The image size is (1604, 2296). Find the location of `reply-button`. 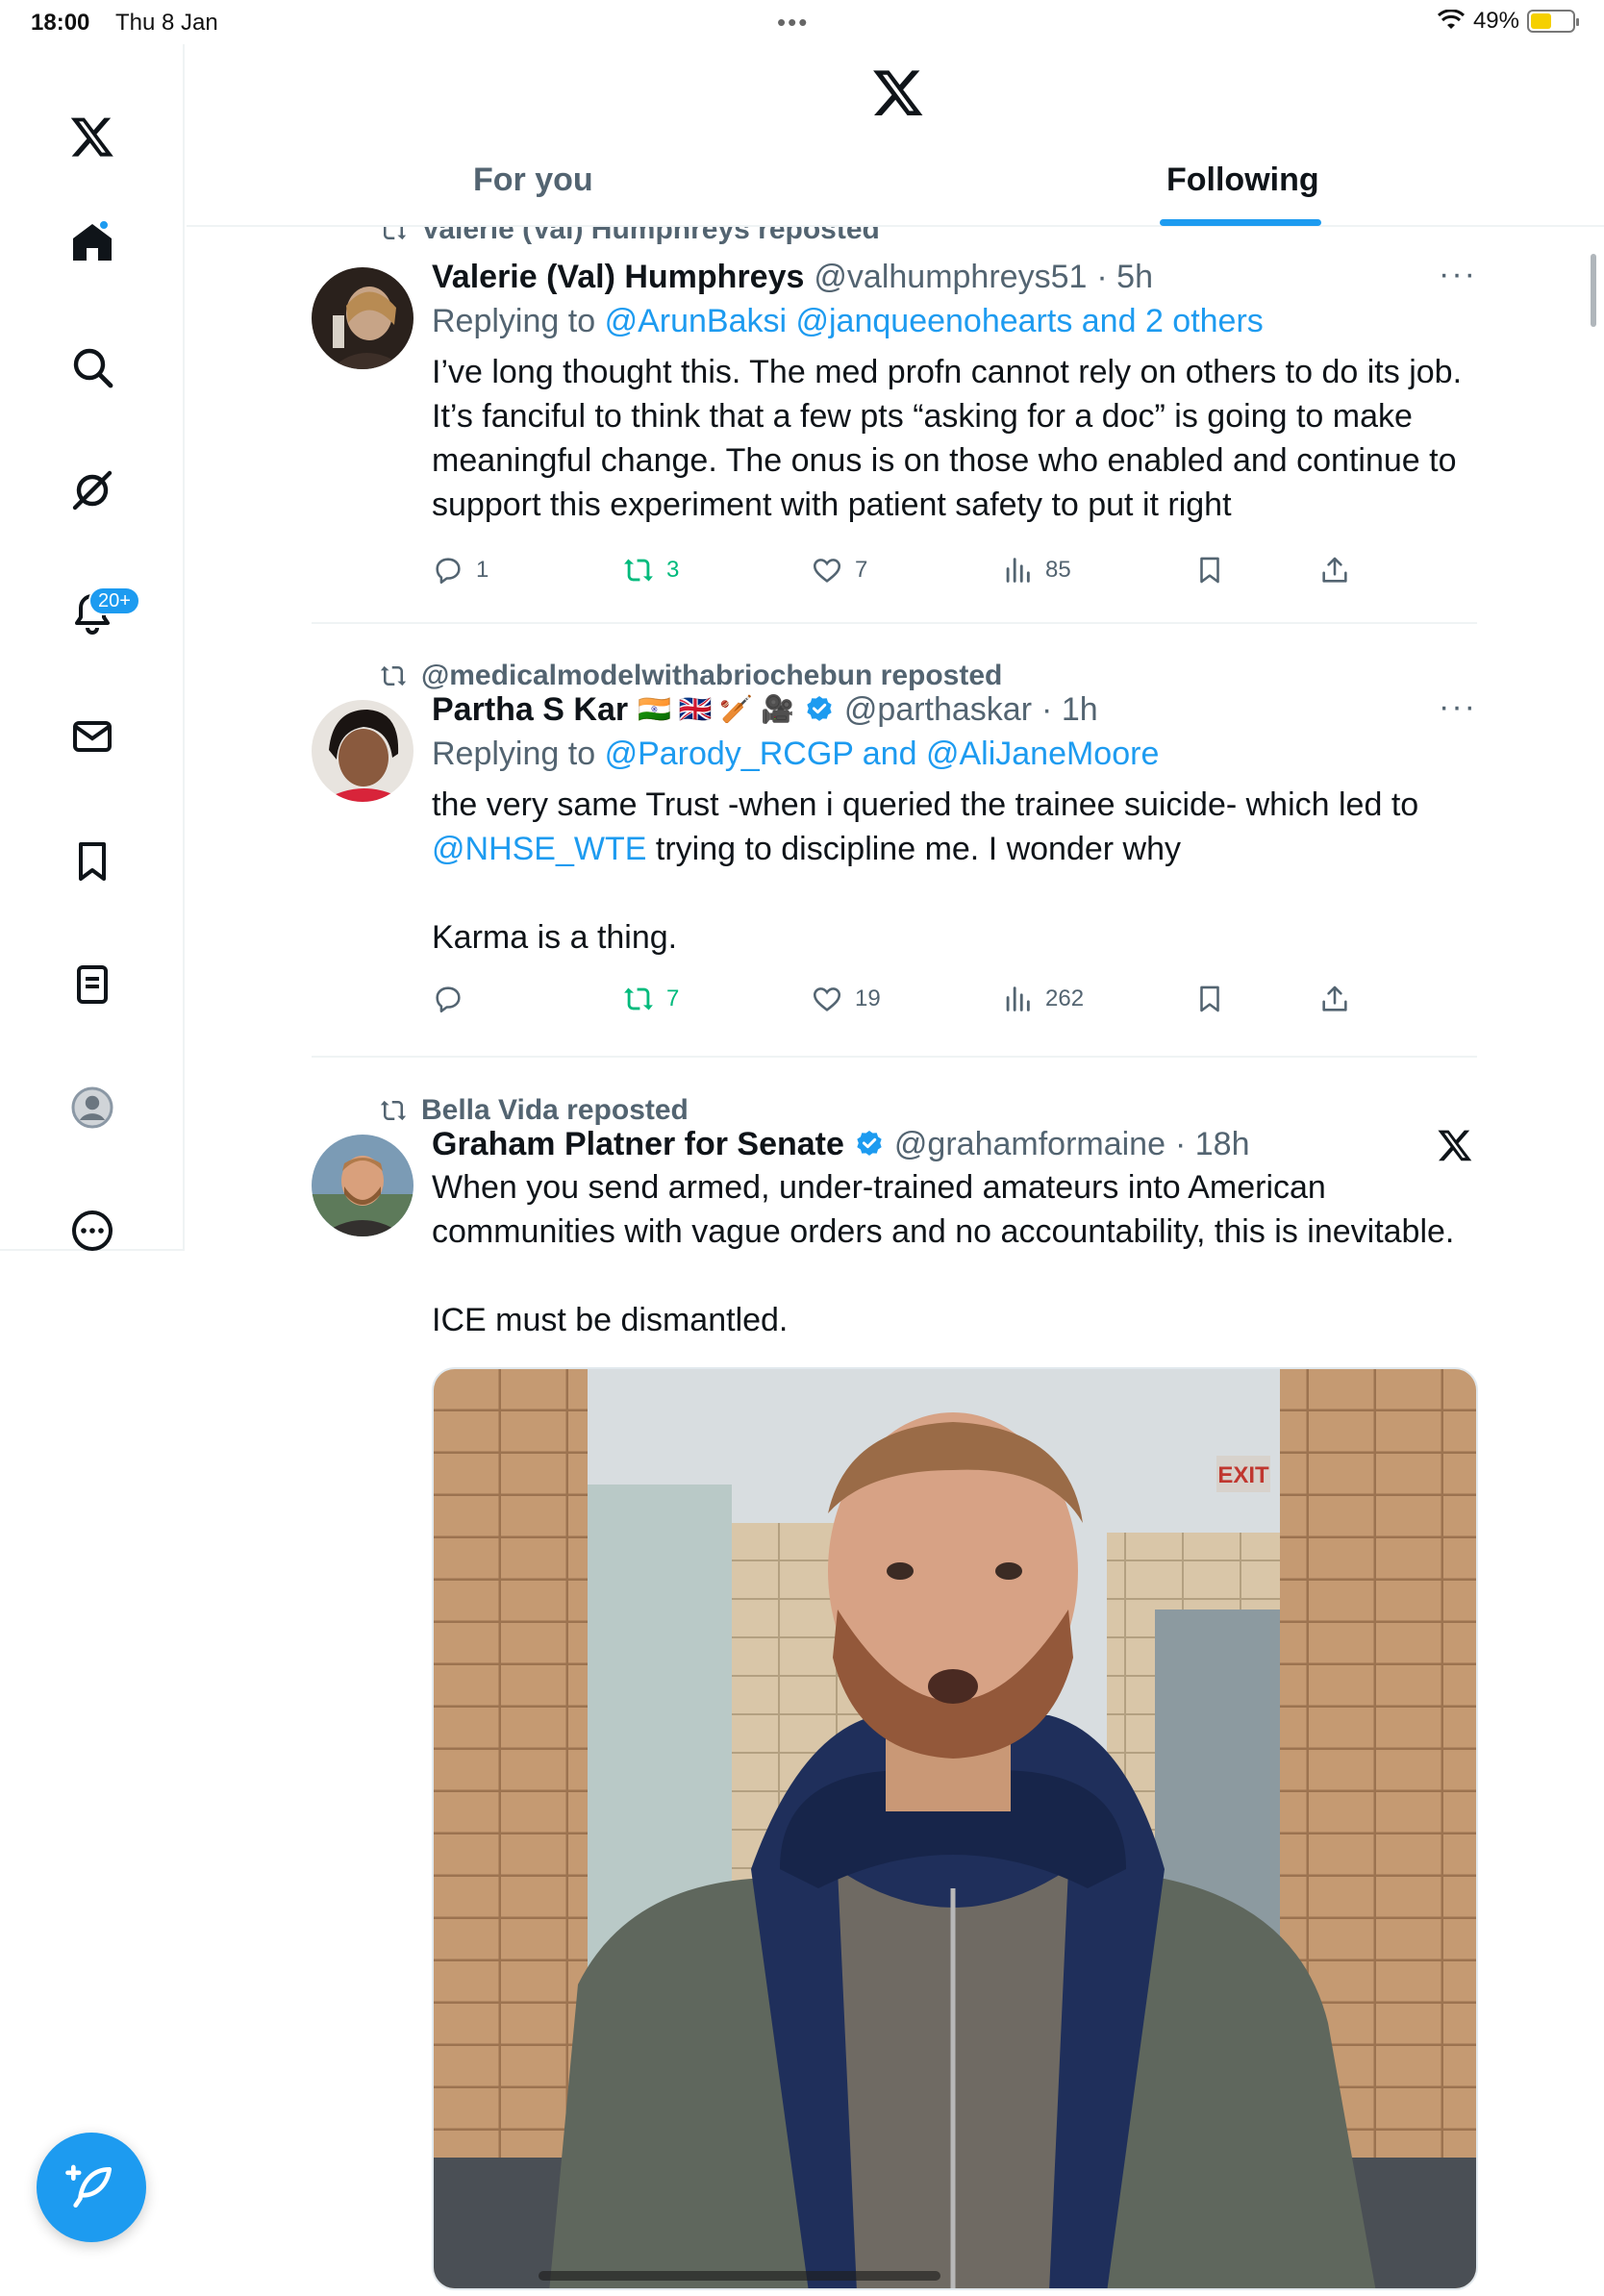

reply-button is located at coordinates (454, 999).